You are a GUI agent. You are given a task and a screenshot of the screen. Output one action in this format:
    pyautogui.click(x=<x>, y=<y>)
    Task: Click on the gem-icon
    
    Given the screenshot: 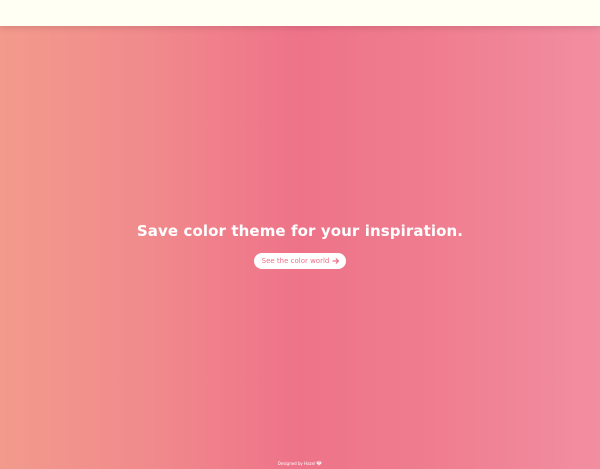 What is the action you would take?
    pyautogui.click(x=319, y=463)
    